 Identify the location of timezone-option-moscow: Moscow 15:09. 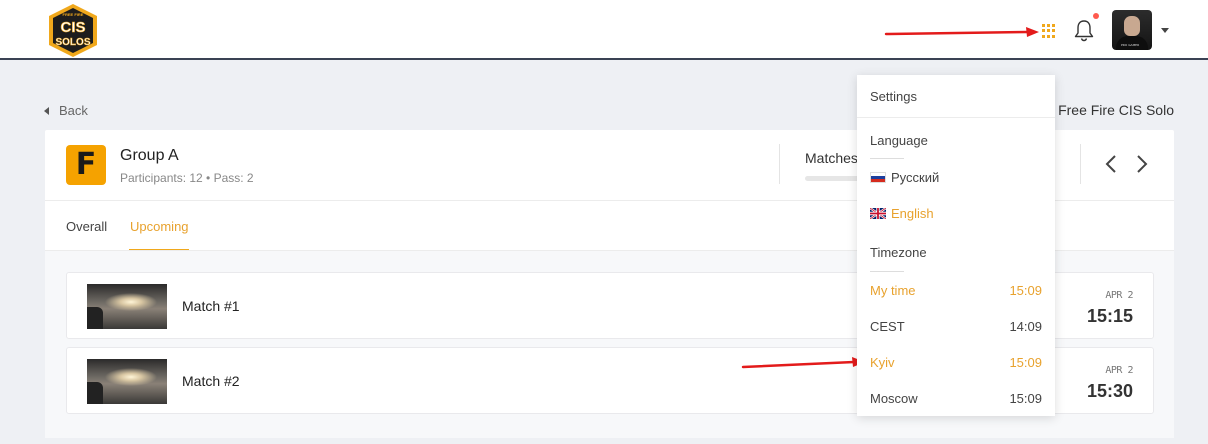
(956, 398).